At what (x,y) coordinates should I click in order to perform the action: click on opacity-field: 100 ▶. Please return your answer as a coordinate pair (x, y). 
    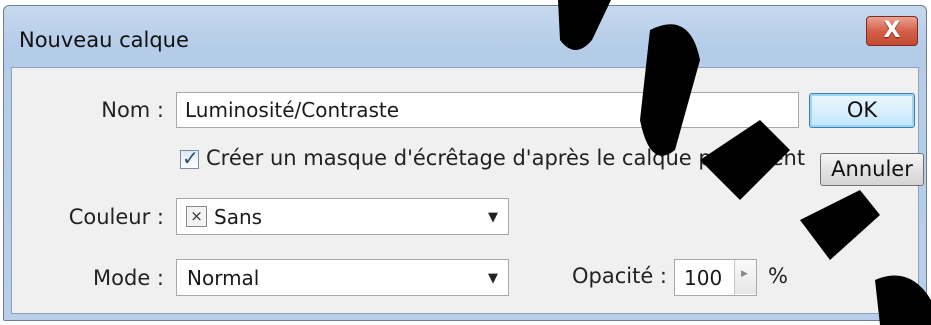
    Looking at the image, I should click on (715, 277).